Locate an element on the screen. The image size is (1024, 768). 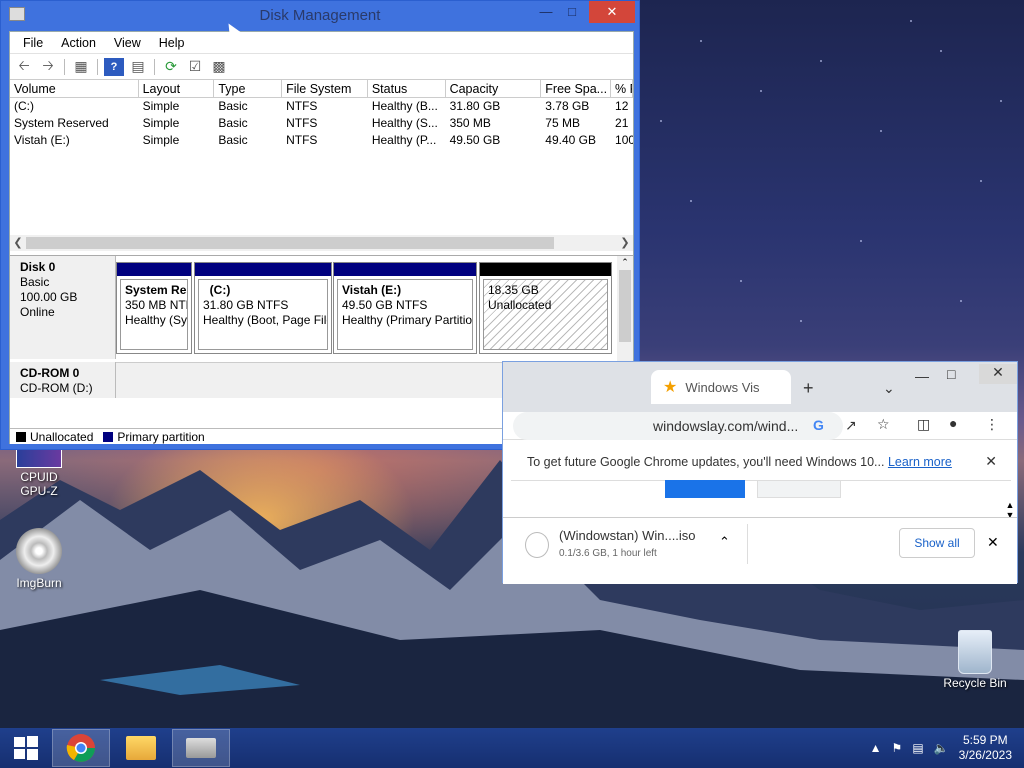
properties-icon: ▤ is located at coordinates (138, 67).